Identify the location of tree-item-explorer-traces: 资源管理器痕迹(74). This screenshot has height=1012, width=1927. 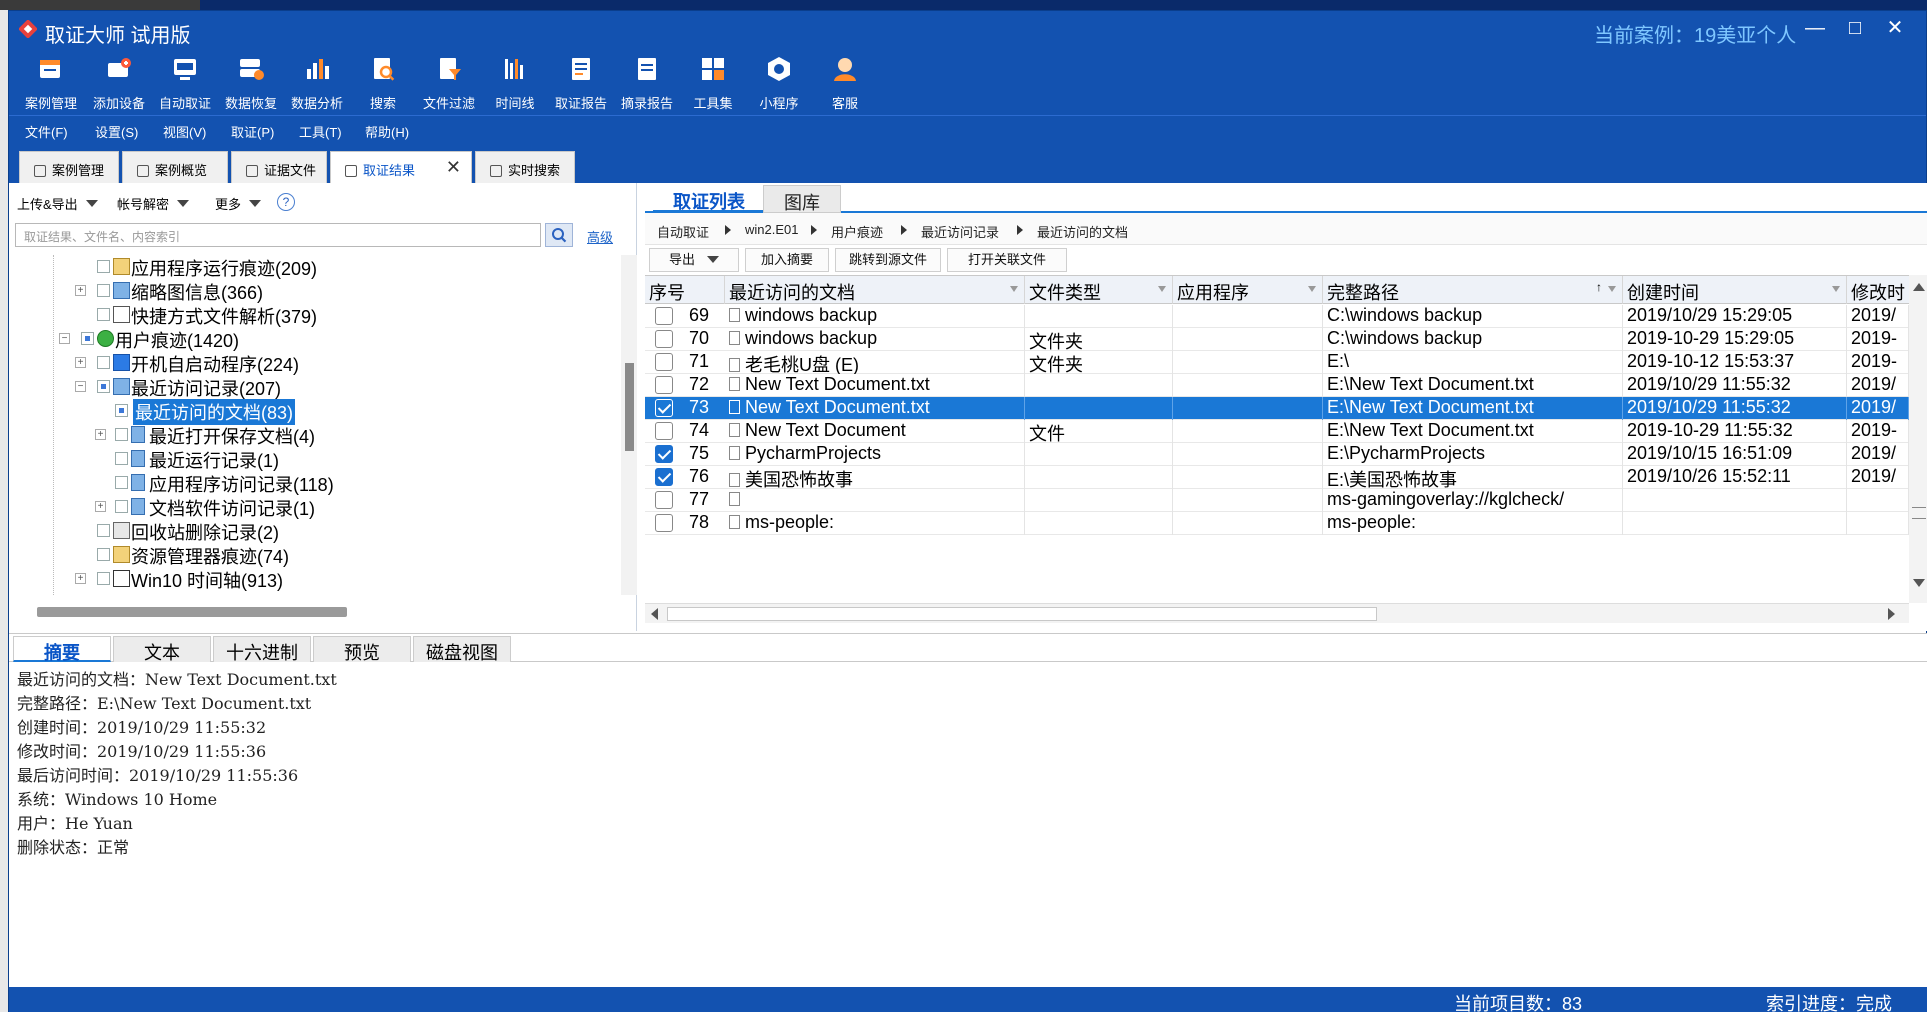
(309, 555).